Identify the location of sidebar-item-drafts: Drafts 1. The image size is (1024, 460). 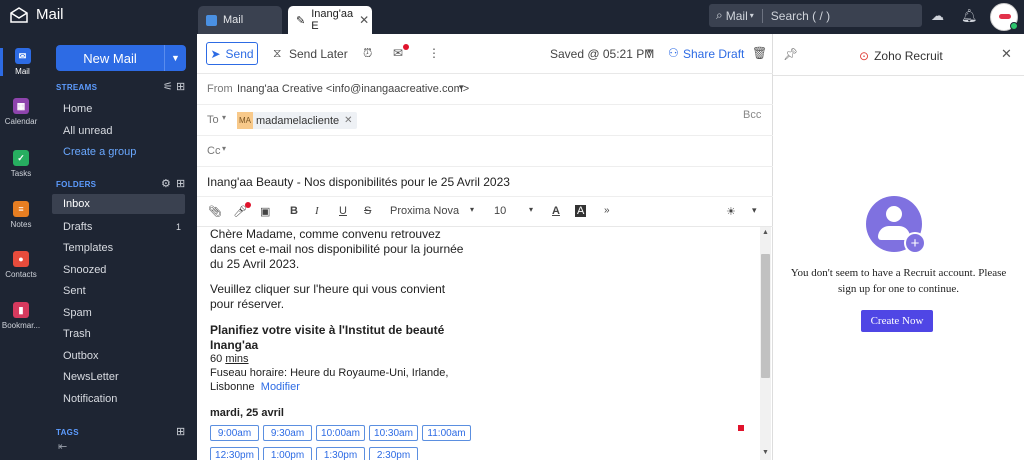
(118, 227).